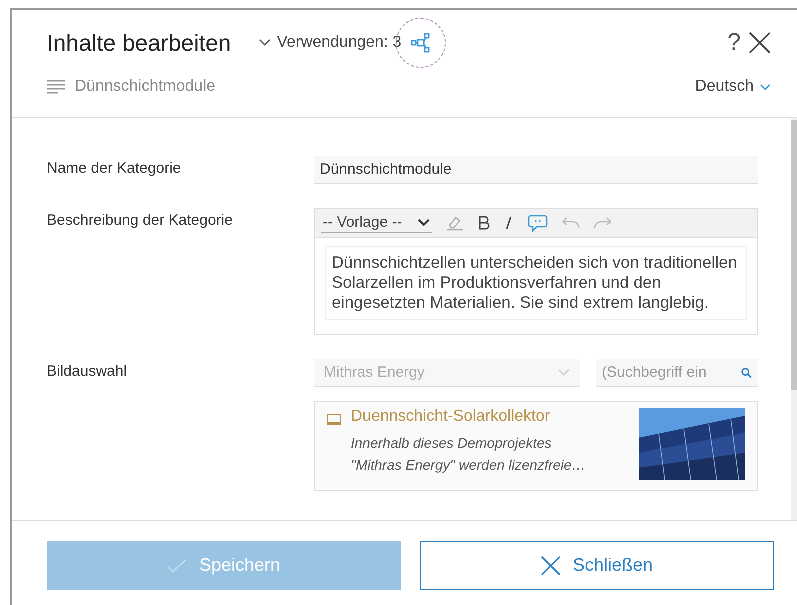 This screenshot has width=797, height=605. Describe the element at coordinates (734, 43) in the screenshot. I see `help-button: ?` at that location.